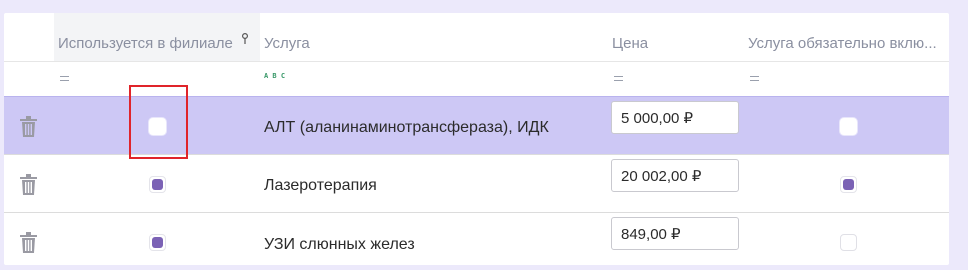 This screenshot has height=270, width=968. Describe the element at coordinates (245, 39) in the screenshot. I see `pin-filter-icon` at that location.